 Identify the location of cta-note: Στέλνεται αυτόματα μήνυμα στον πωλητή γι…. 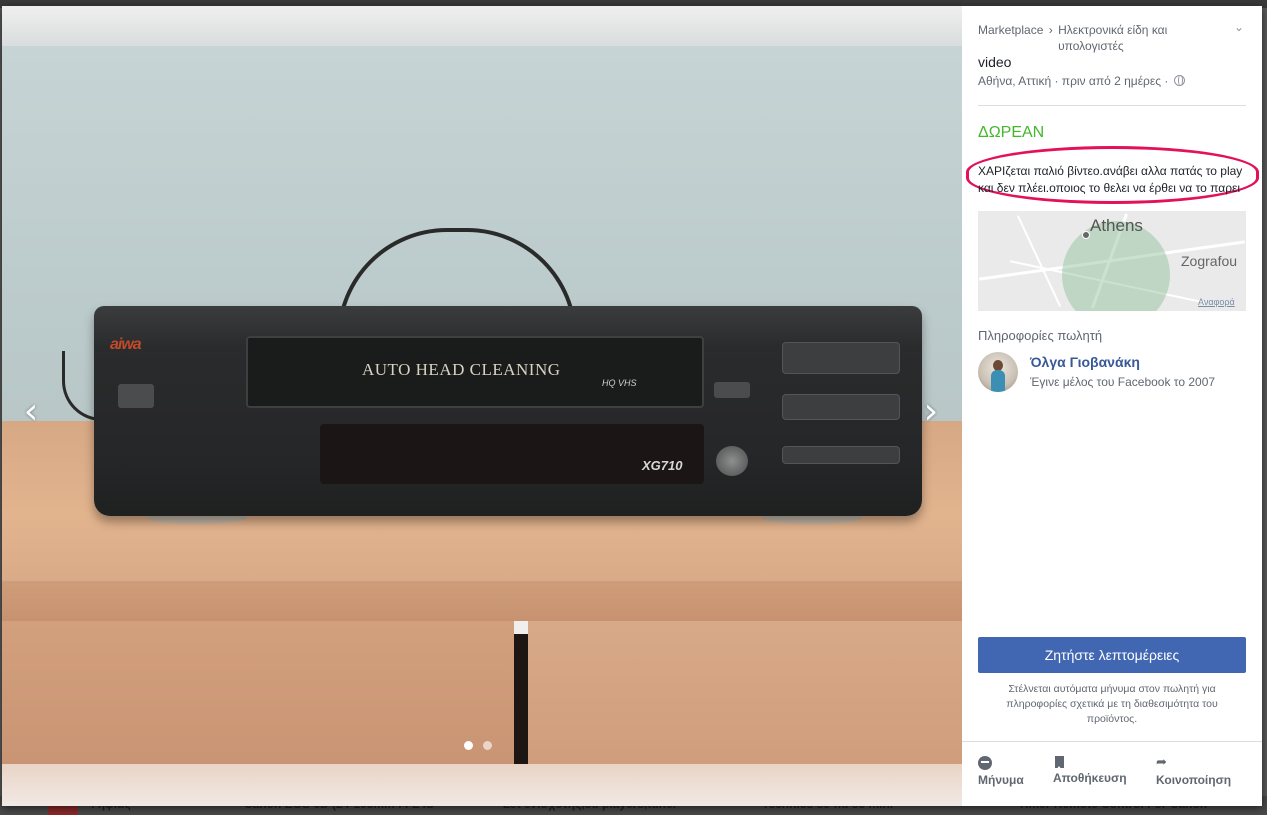
(1112, 704).